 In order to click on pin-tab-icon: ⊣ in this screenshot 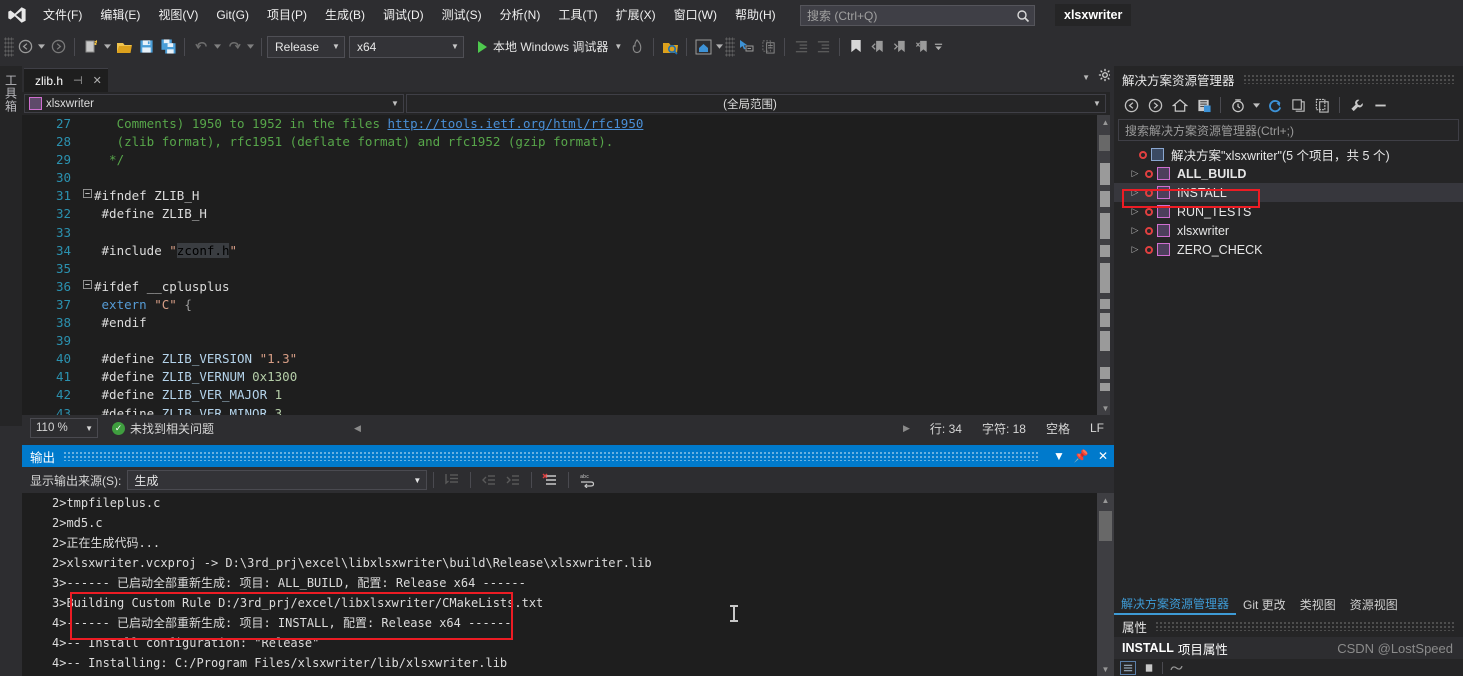, I will do `click(78, 80)`.